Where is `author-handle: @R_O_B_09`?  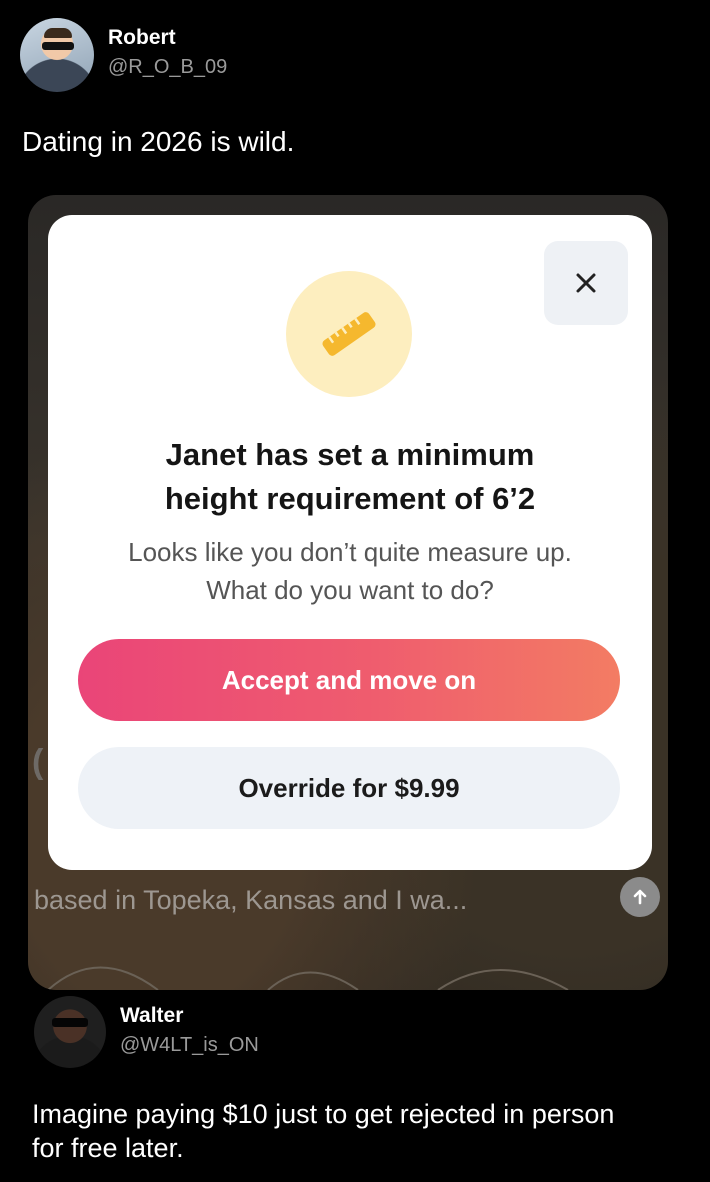
author-handle: @R_O_B_09 is located at coordinates (167, 67).